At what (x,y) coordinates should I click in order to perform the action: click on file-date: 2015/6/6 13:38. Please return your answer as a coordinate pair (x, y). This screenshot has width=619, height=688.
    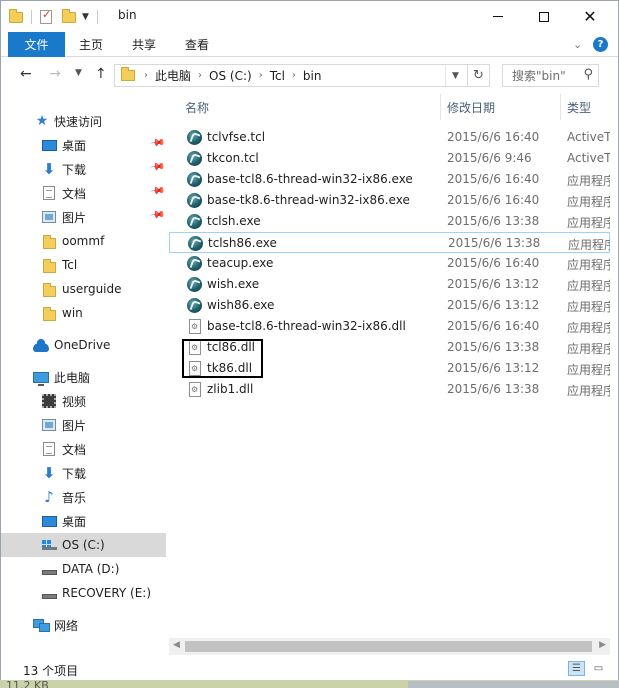
    Looking at the image, I should click on (493, 347).